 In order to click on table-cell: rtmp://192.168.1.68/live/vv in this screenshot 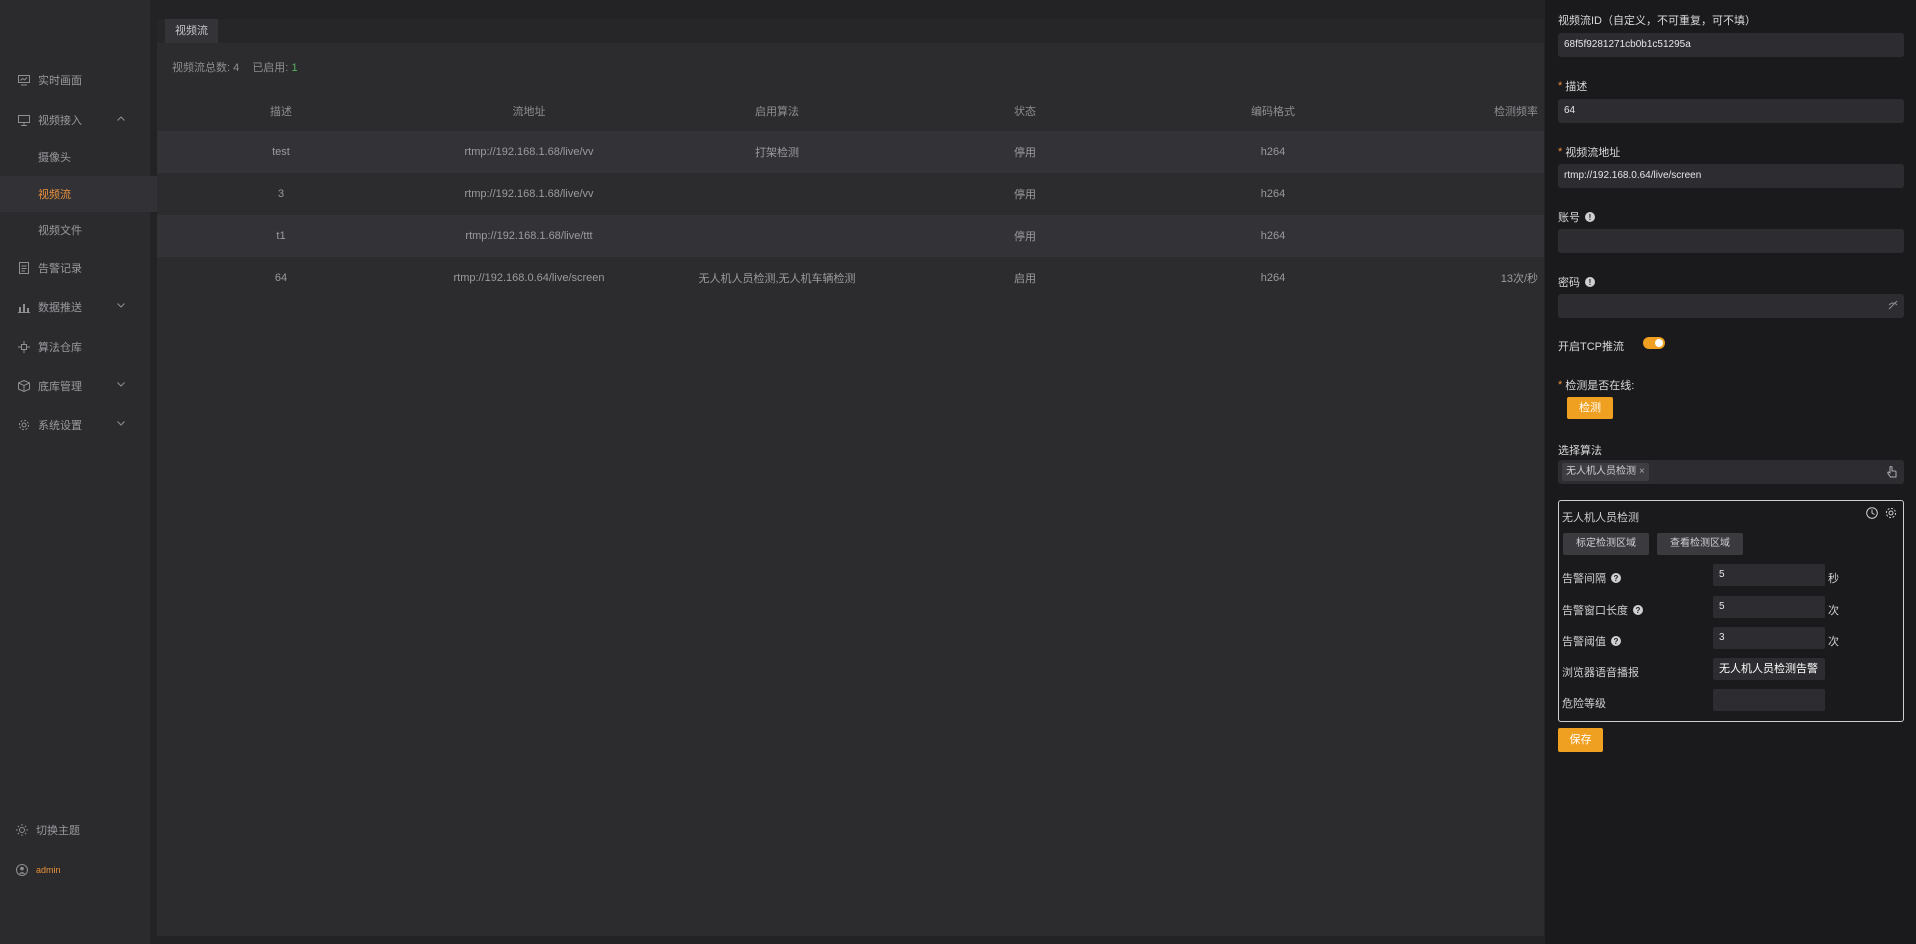, I will do `click(529, 152)`.